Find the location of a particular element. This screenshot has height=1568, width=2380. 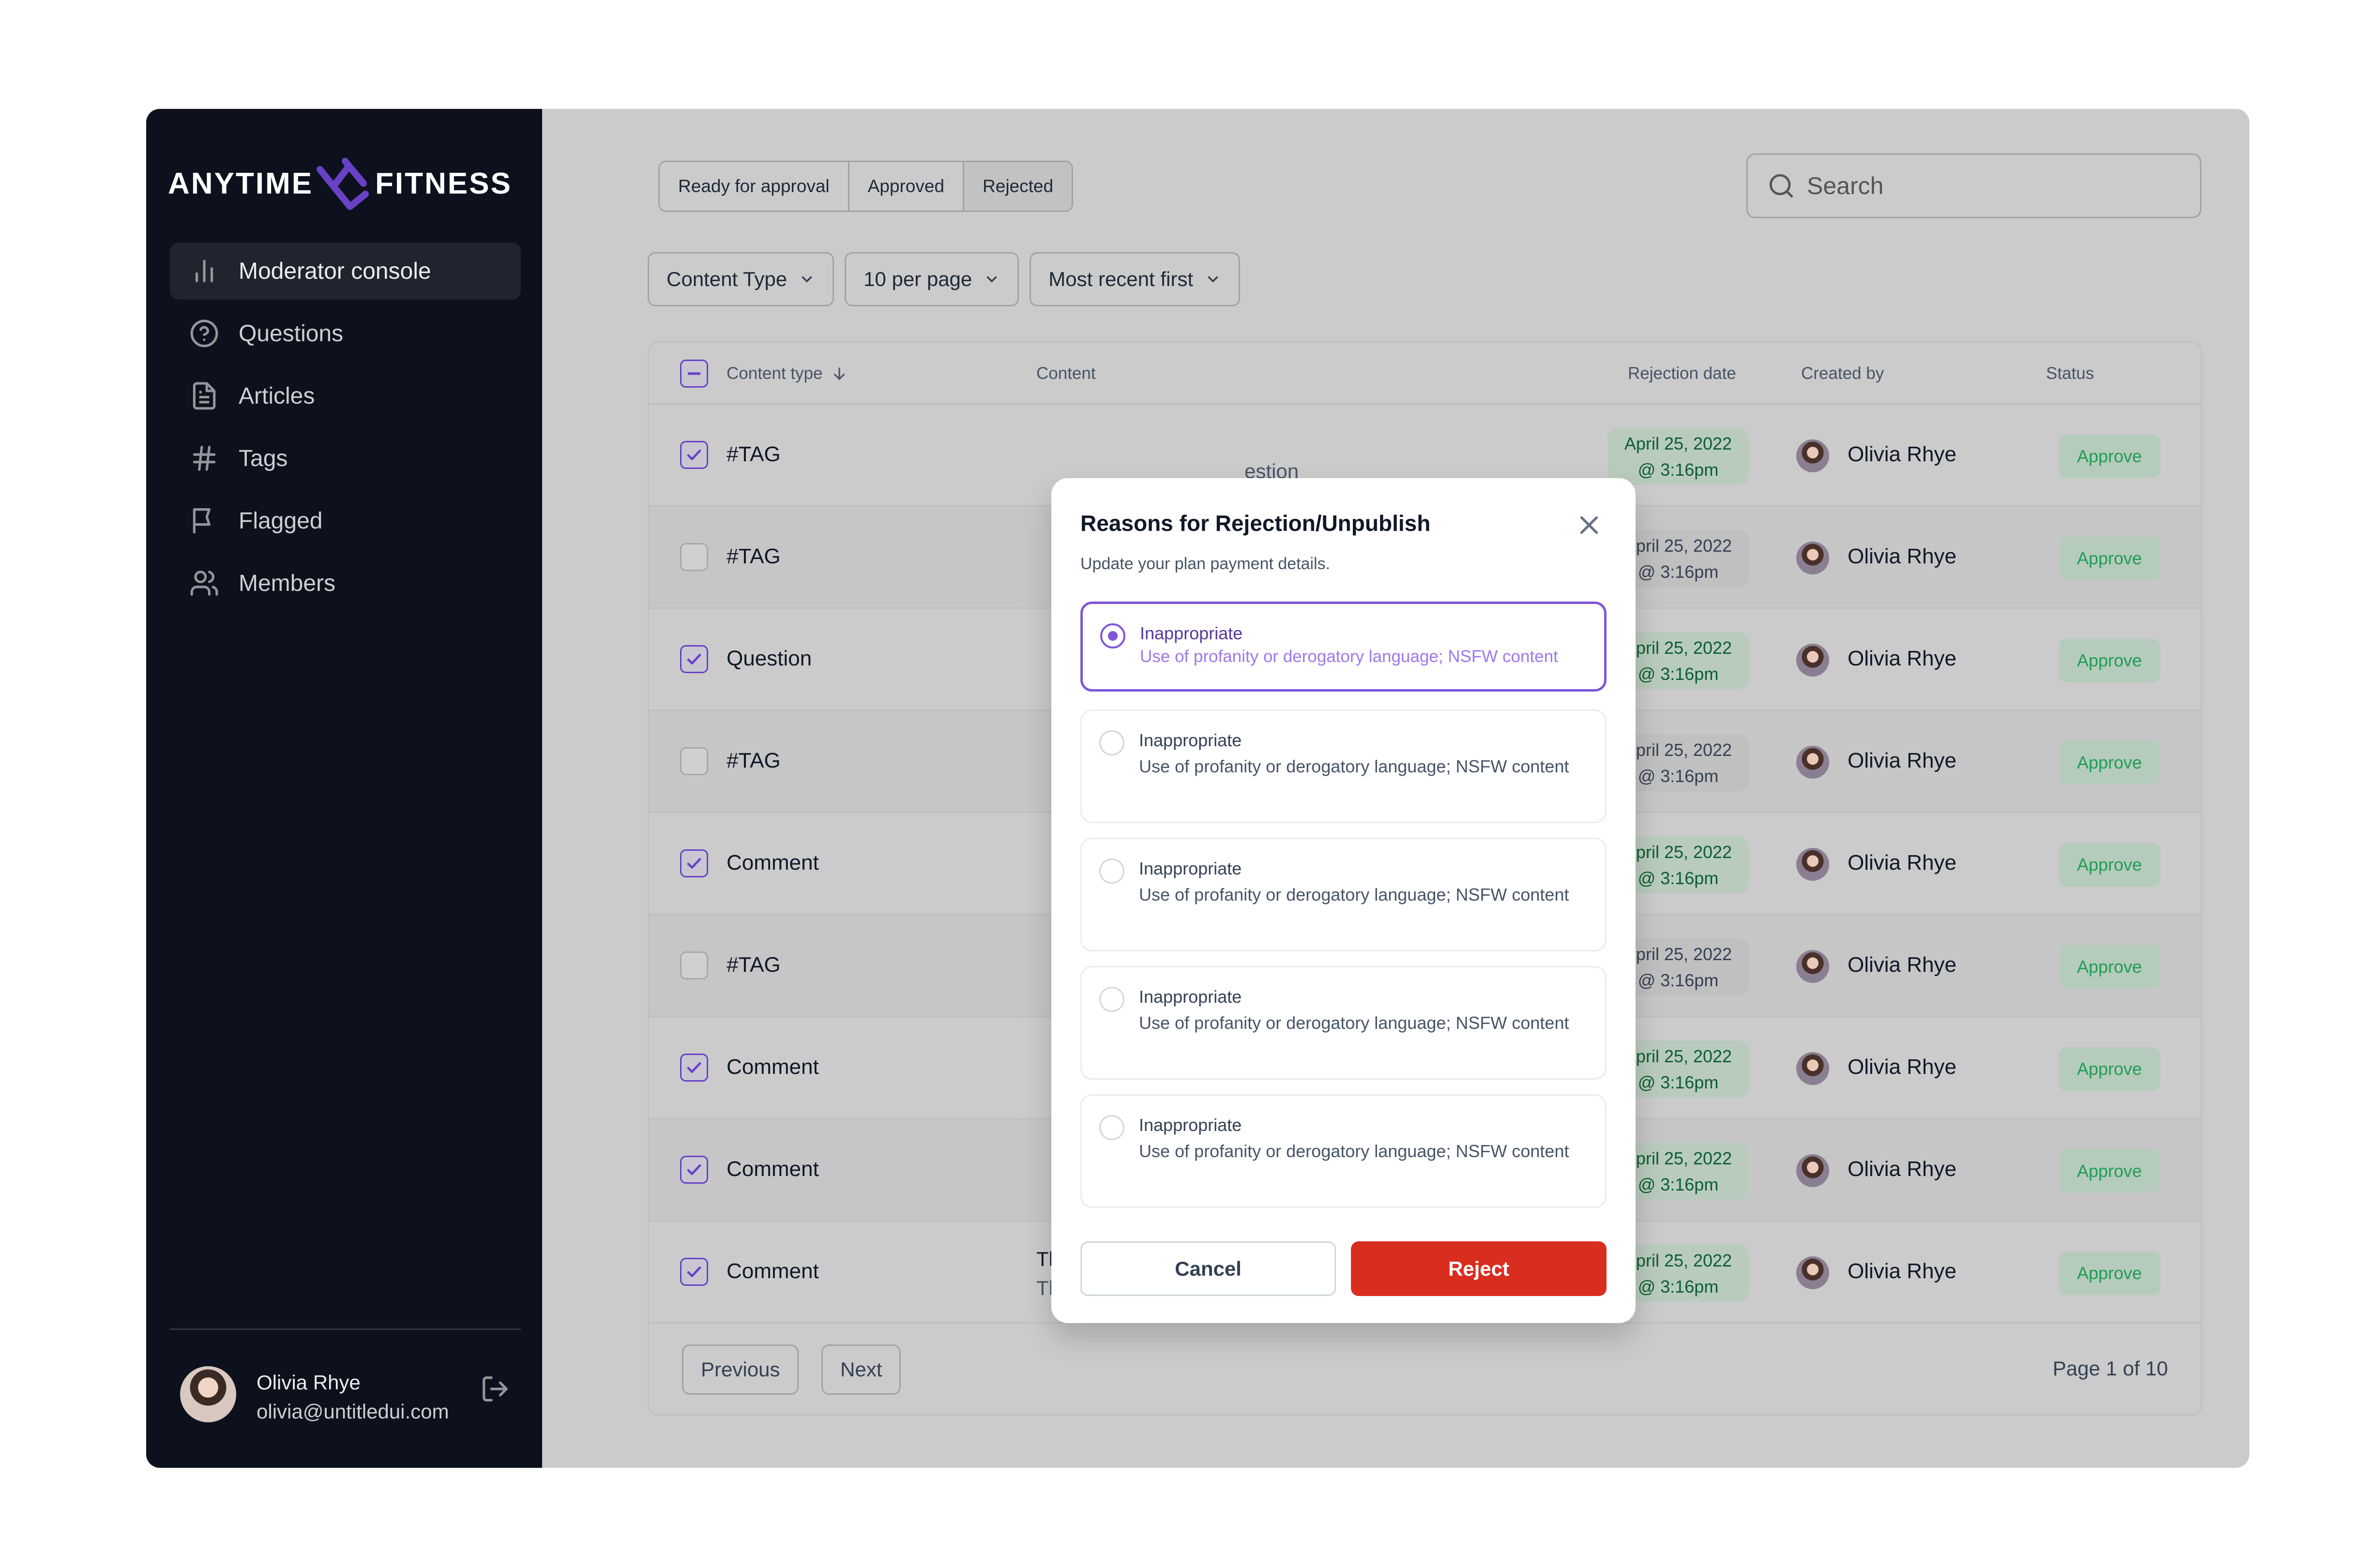

select-all-checkbox is located at coordinates (694, 374).